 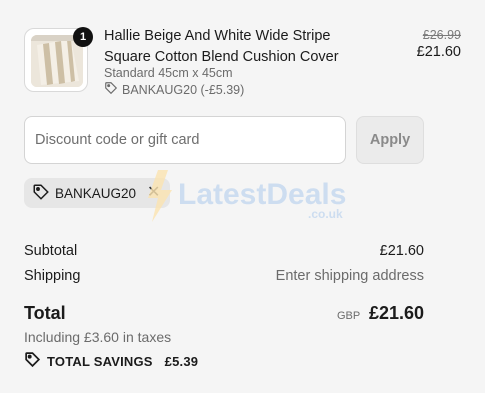 I want to click on original-price: £26.99, so click(x=441, y=35).